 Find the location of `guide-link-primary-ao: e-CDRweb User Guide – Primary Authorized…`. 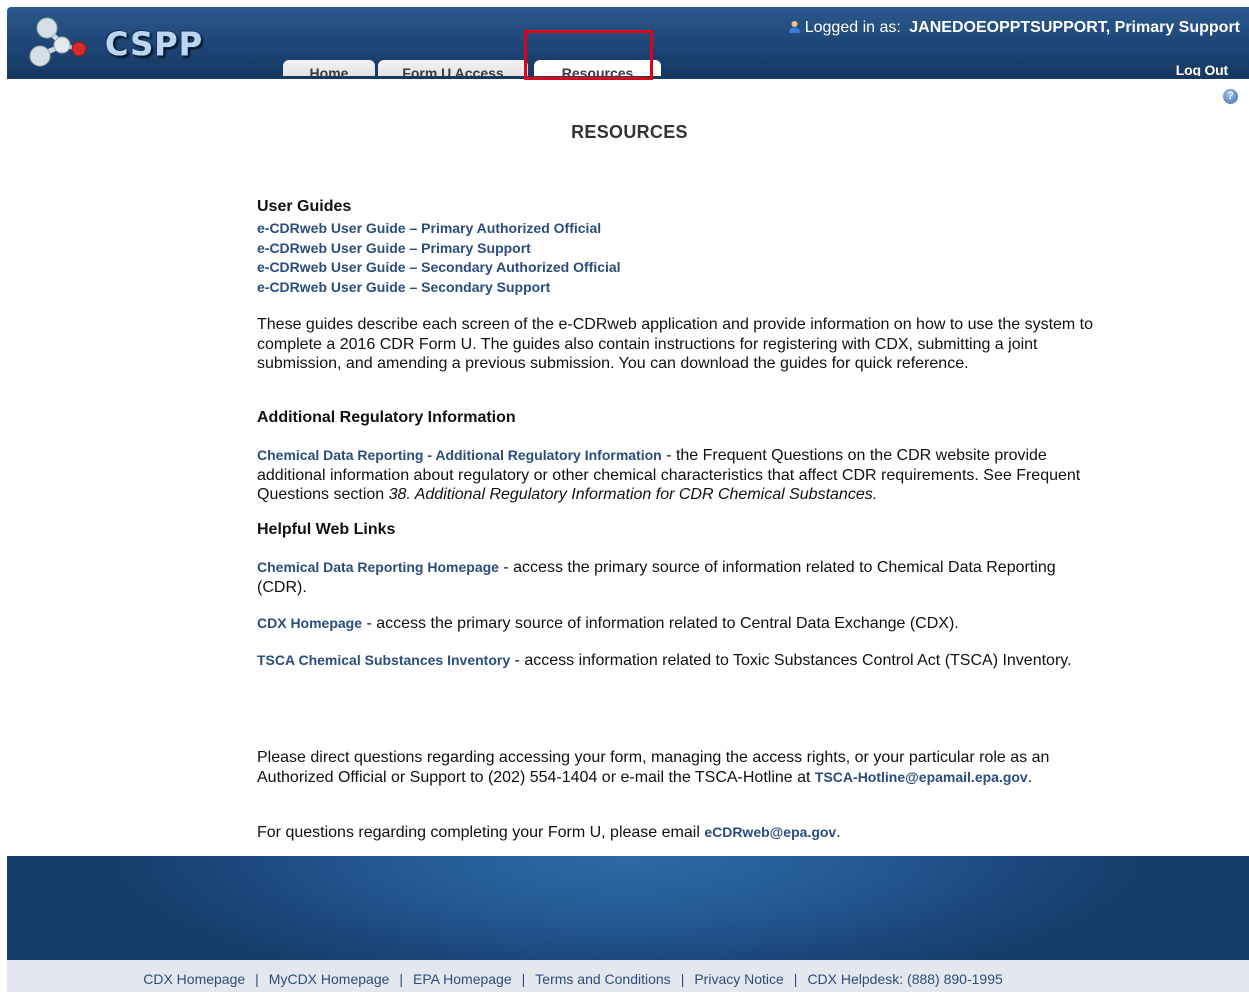

guide-link-primary-ao: e-CDRweb User Guide – Primary Authorized… is located at coordinates (439, 229).